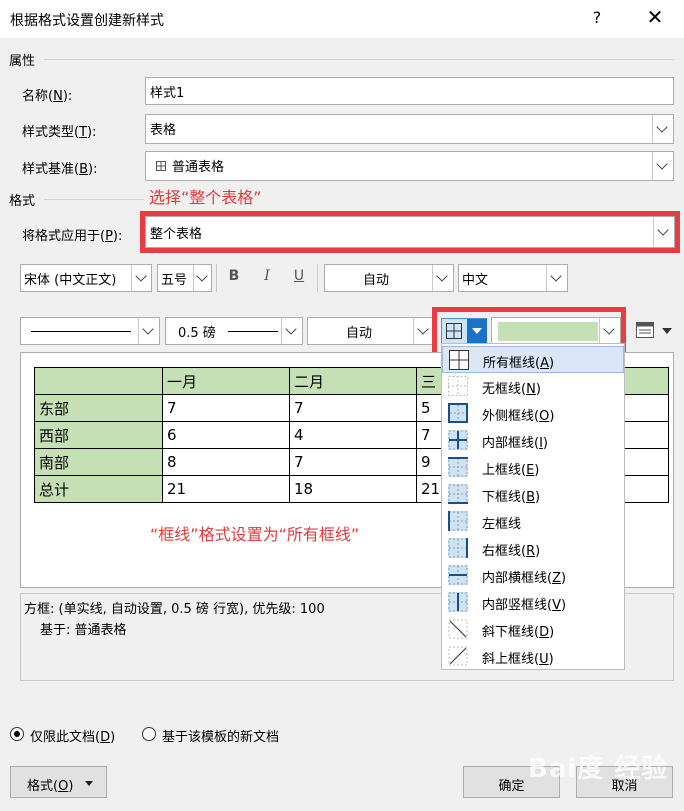 Image resolution: width=684 pixels, height=811 pixels. What do you see at coordinates (533, 359) in the screenshot?
I see `menu-item-all-borders: 所有框线(A)` at bounding box center [533, 359].